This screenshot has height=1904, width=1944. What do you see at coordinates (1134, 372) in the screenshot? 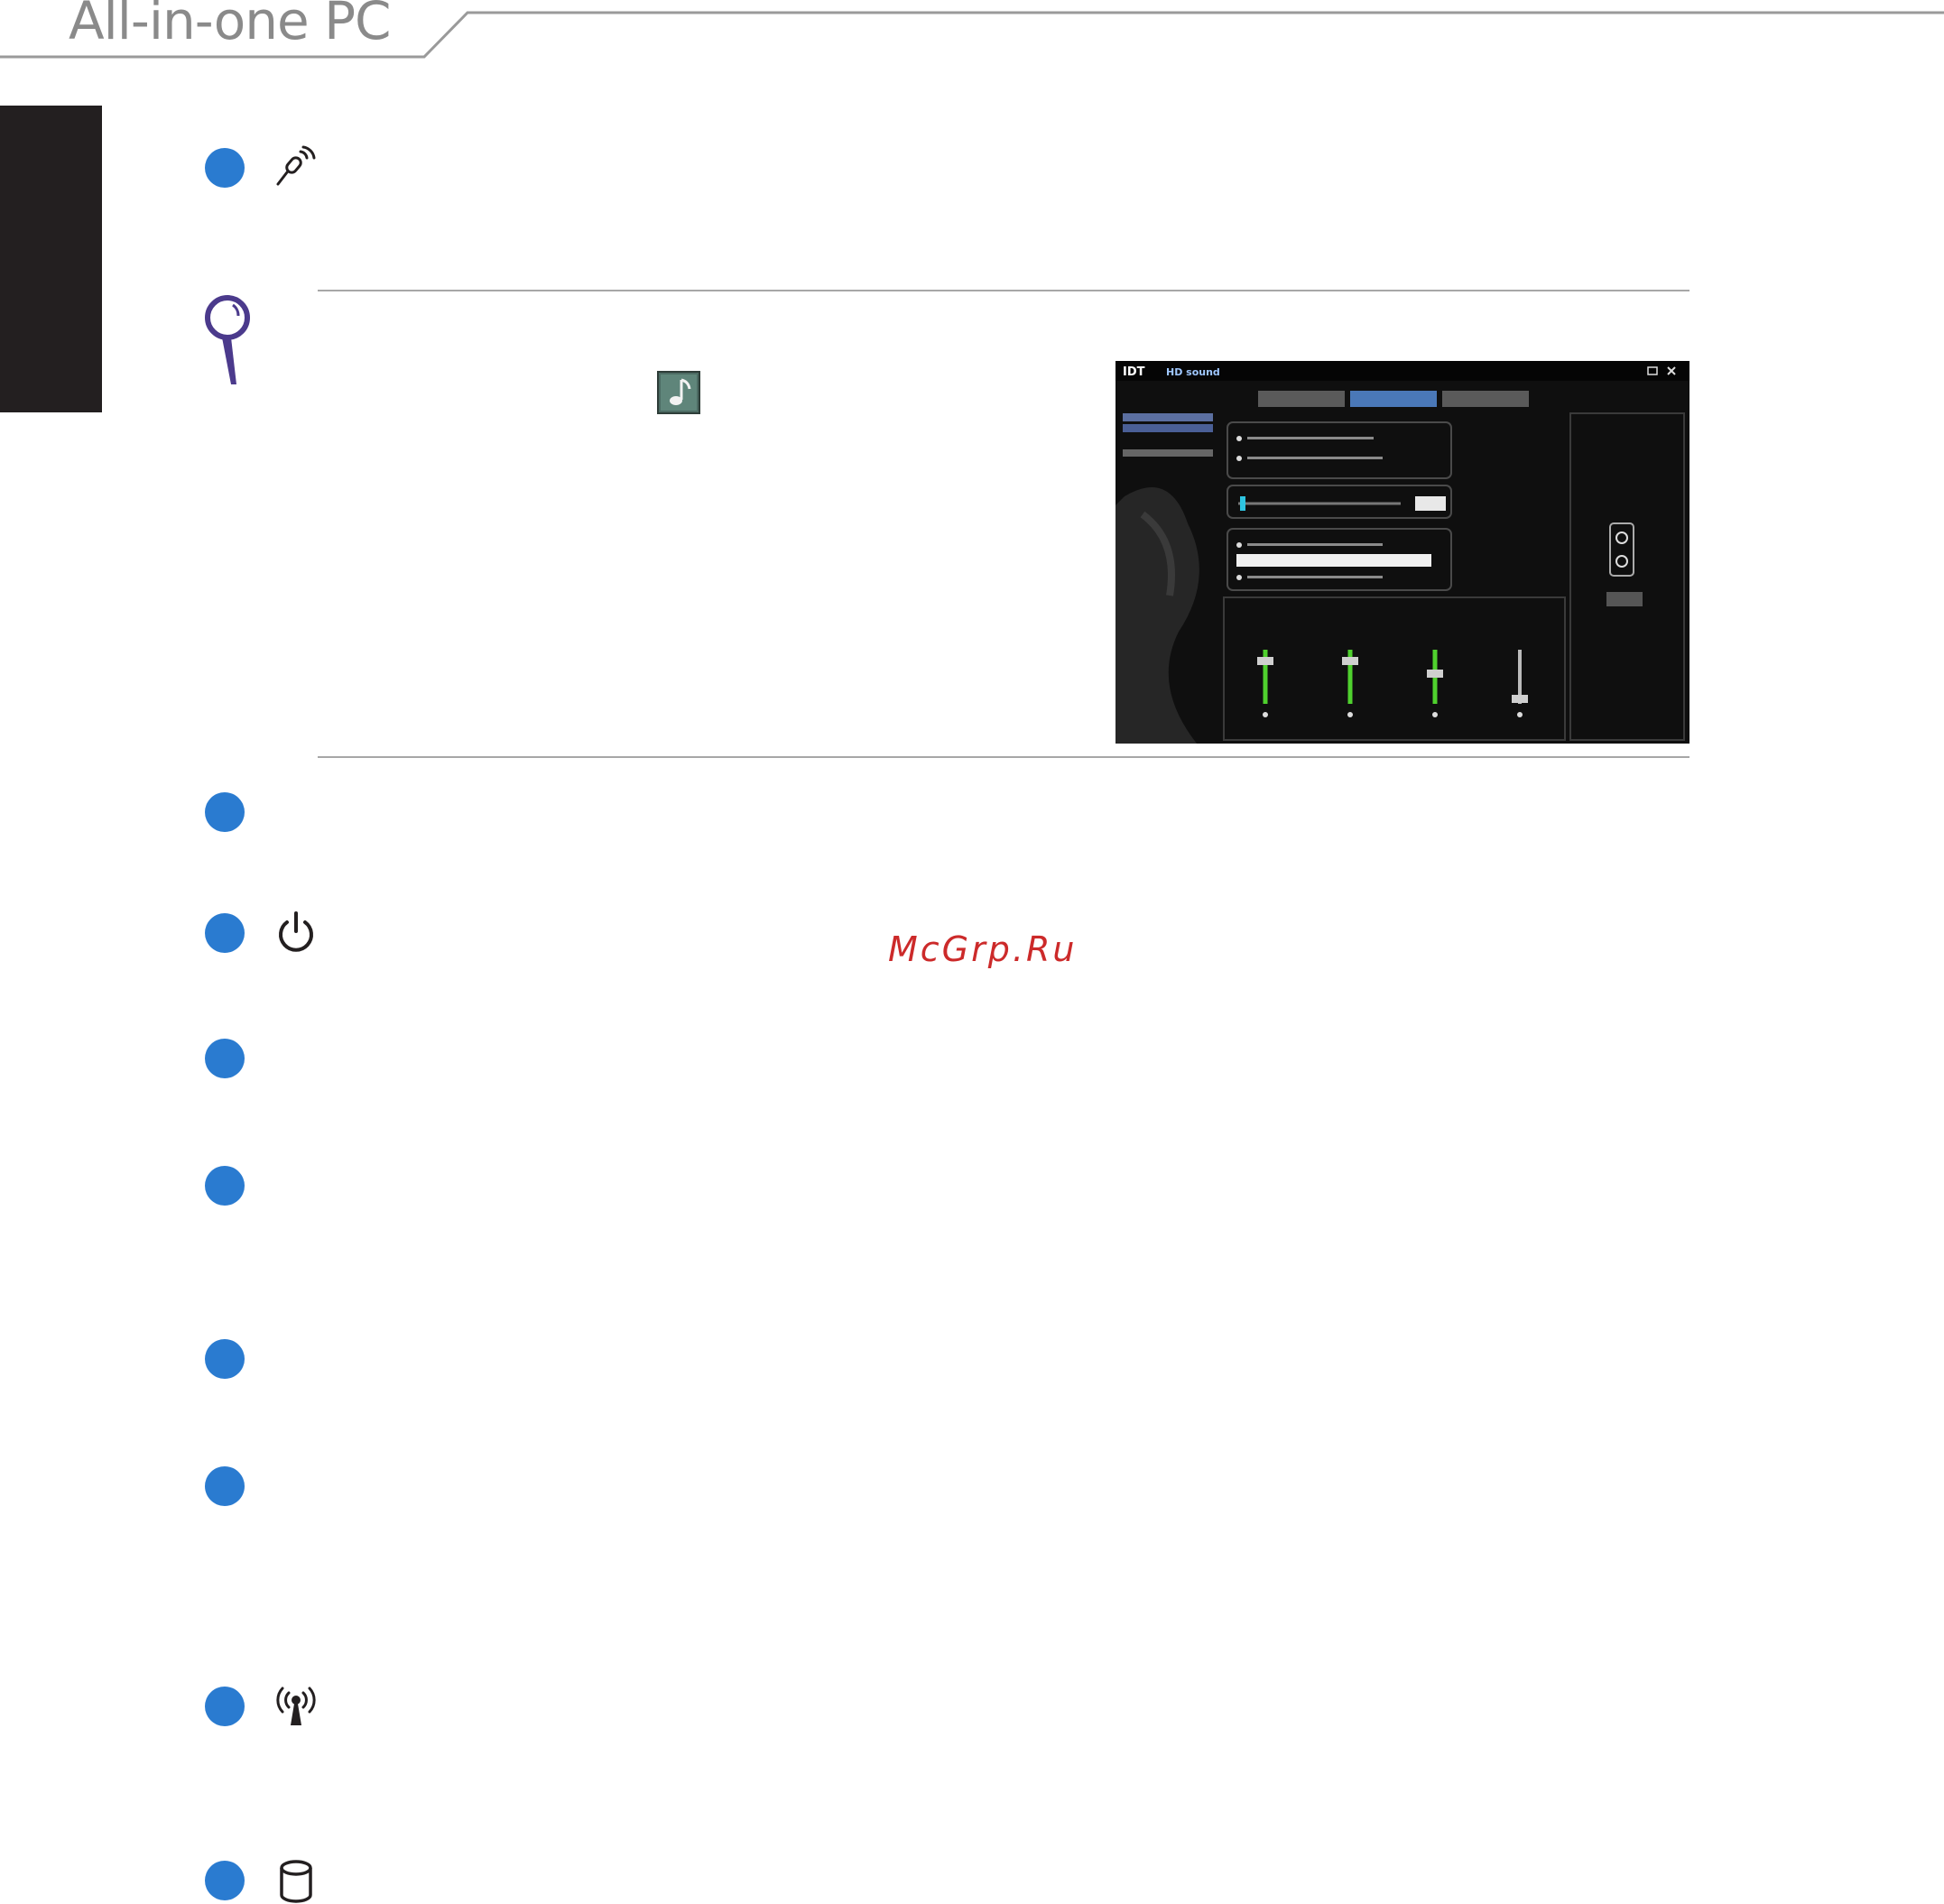
I see `svg-text: IDT` at bounding box center [1134, 372].